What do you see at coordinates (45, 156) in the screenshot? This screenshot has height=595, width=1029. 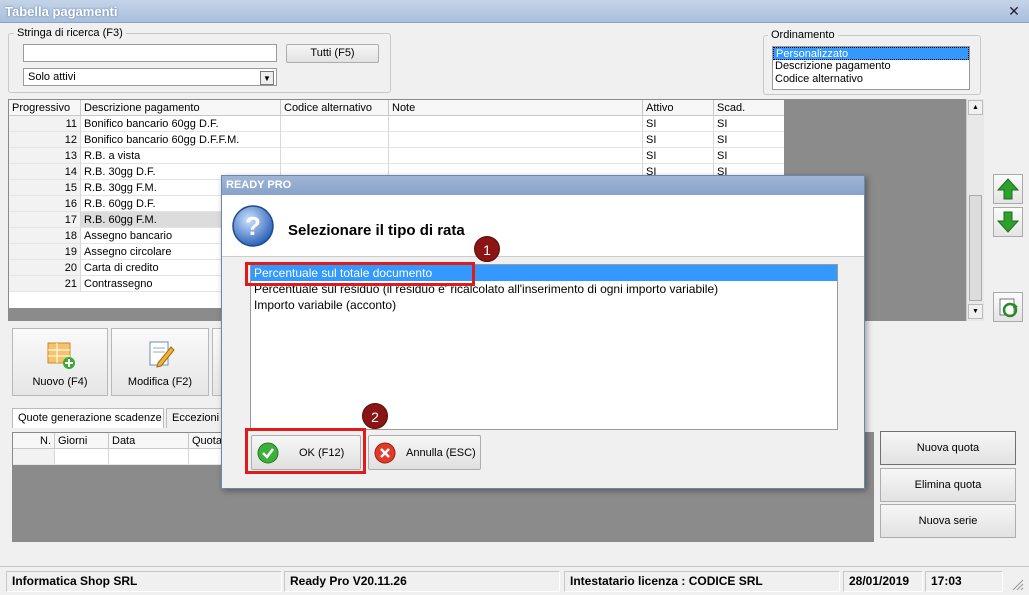 I see `cell-progressivo: 13` at bounding box center [45, 156].